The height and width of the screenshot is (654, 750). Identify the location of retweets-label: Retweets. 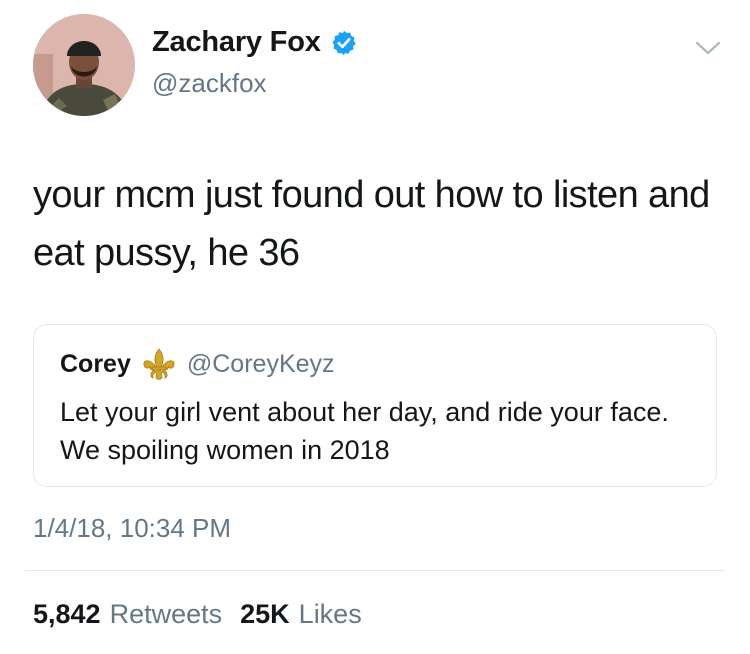
(166, 614).